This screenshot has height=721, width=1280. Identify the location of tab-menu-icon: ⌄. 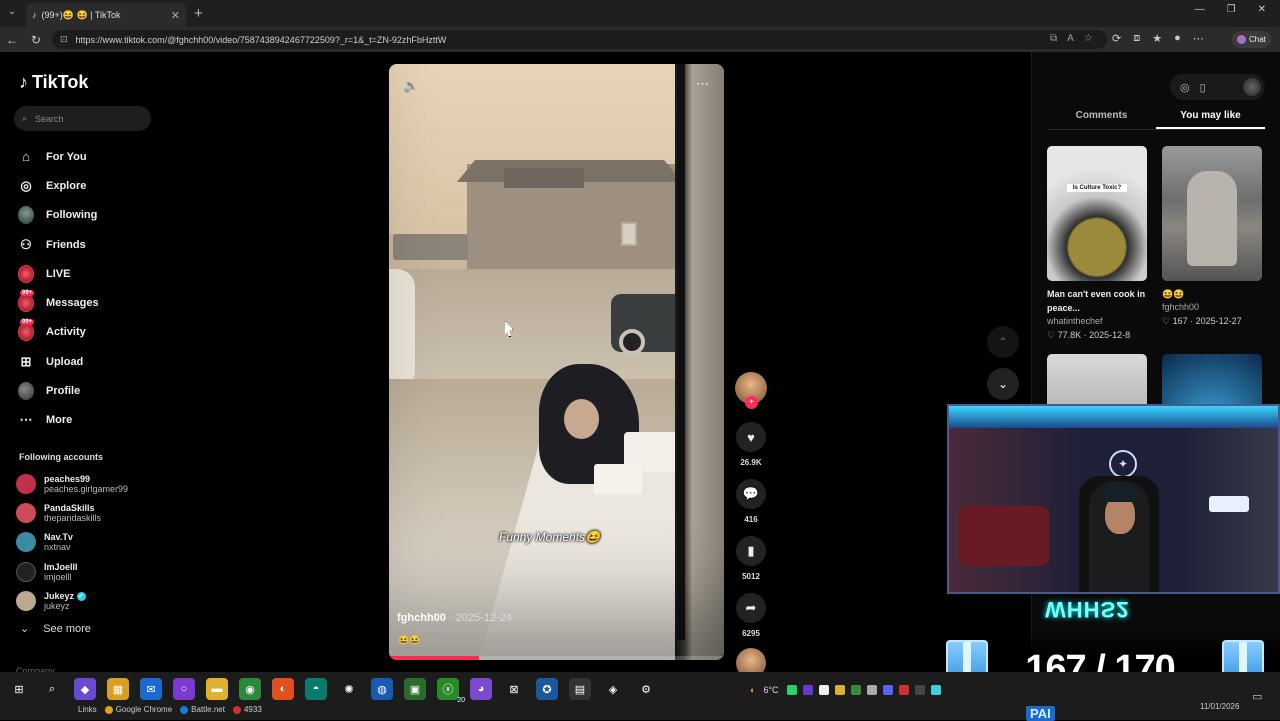
(12, 11).